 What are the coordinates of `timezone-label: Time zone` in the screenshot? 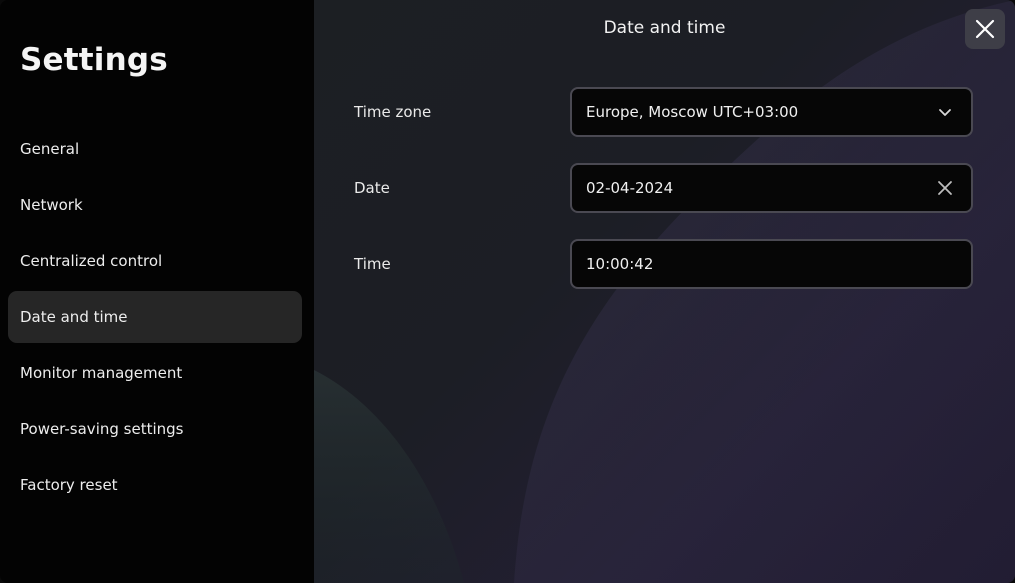 It's located at (393, 112).